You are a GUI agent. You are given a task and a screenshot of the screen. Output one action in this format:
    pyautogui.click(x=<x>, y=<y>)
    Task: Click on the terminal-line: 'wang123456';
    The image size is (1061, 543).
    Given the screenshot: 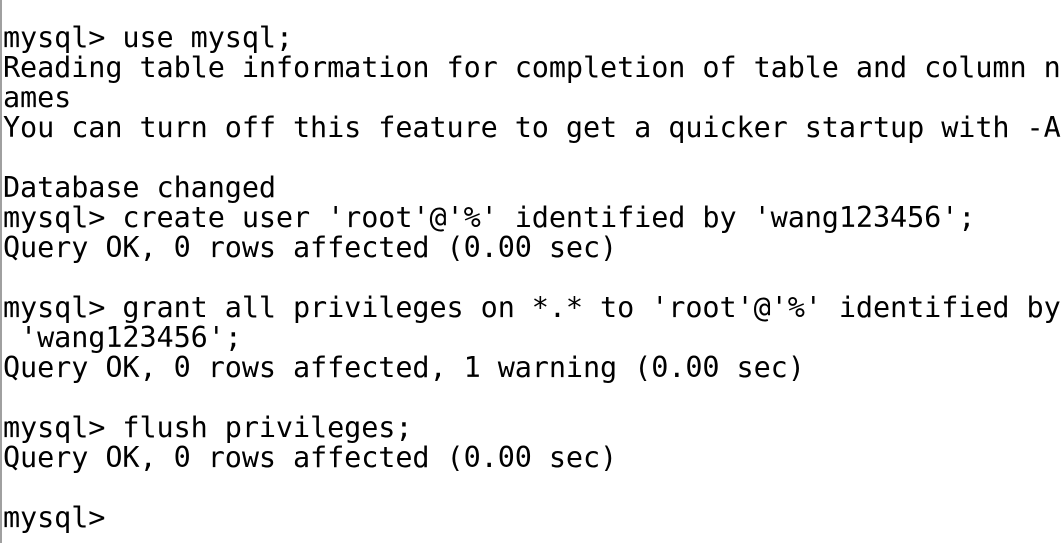 What is the action you would take?
    pyautogui.click(x=122, y=337)
    